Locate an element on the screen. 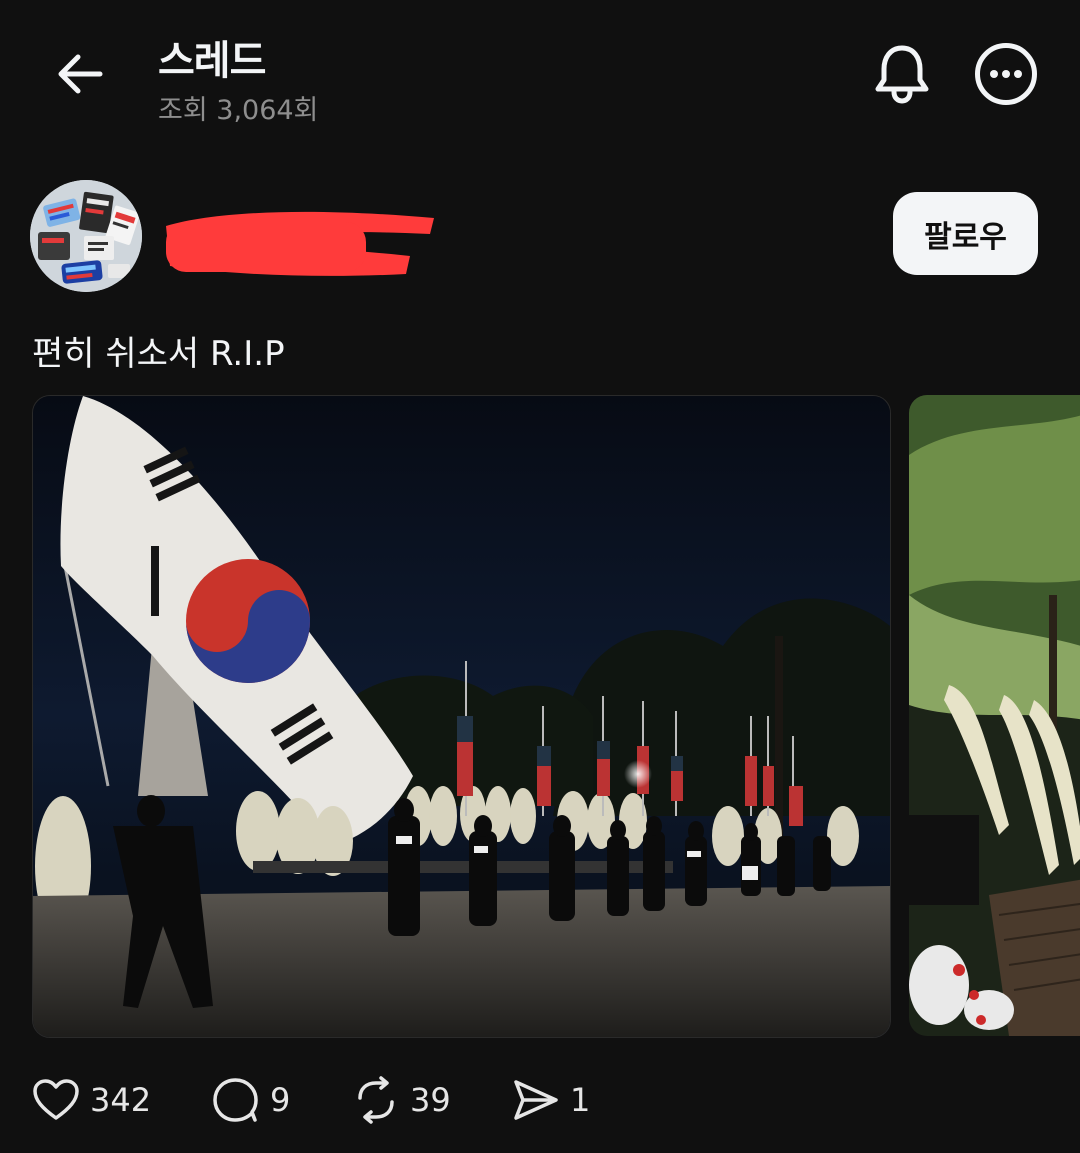 Image resolution: width=1080 pixels, height=1153 pixels. comment-icon is located at coordinates (235, 1100).